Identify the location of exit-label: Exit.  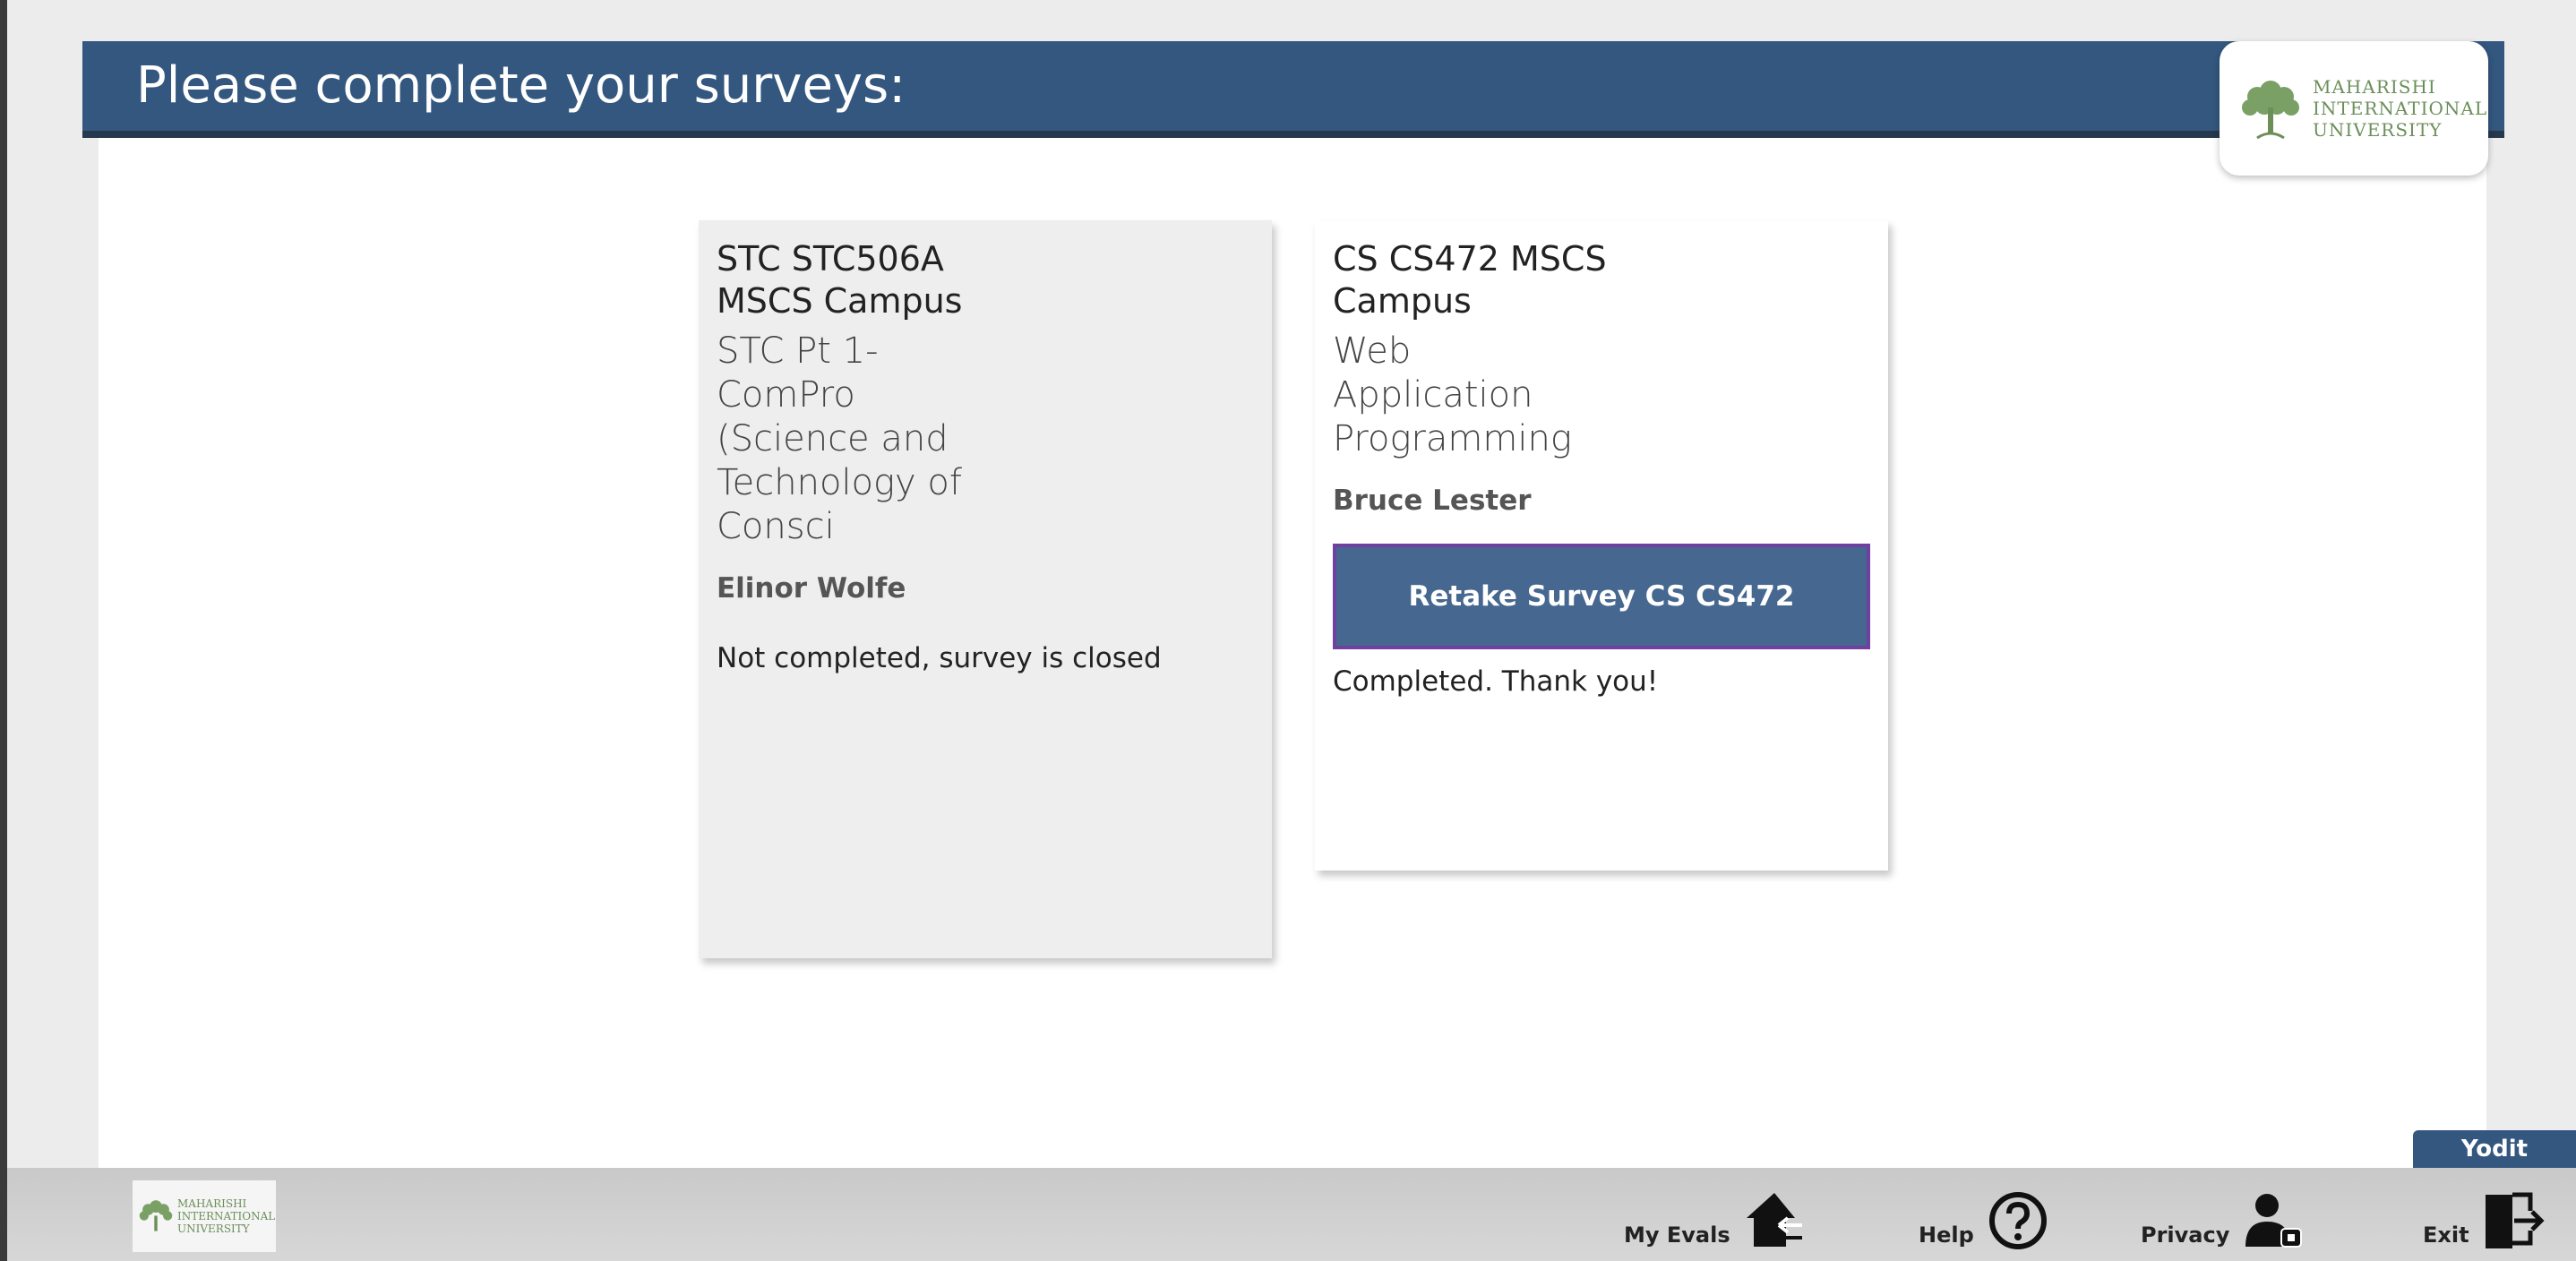
(2446, 1235).